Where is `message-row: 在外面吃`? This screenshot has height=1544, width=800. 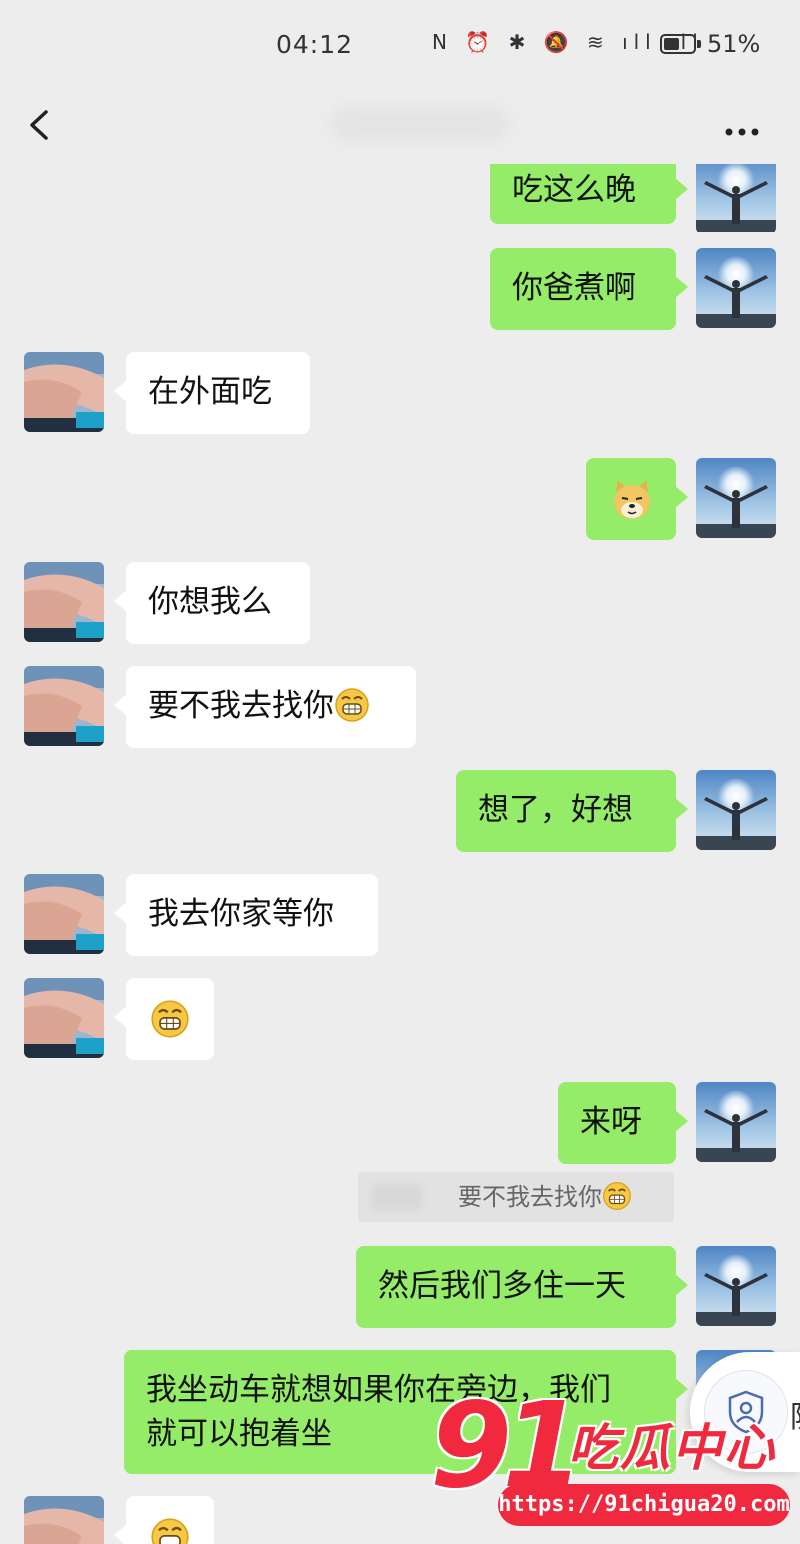
message-row: 在外面吃 is located at coordinates (400, 393).